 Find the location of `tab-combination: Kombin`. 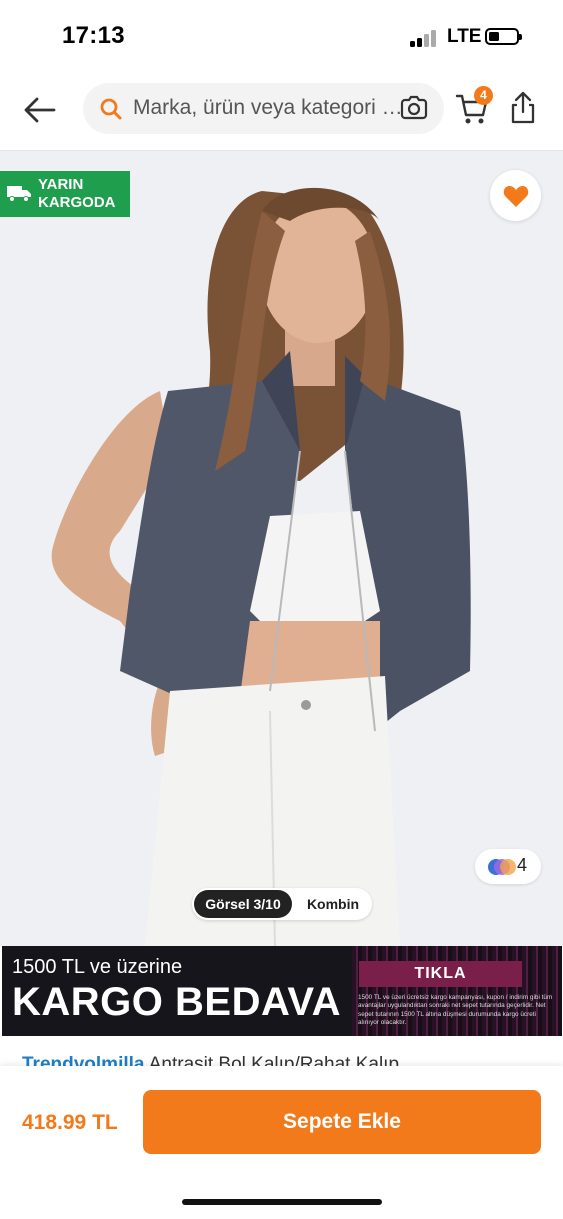

tab-combination: Kombin is located at coordinates (333, 904).